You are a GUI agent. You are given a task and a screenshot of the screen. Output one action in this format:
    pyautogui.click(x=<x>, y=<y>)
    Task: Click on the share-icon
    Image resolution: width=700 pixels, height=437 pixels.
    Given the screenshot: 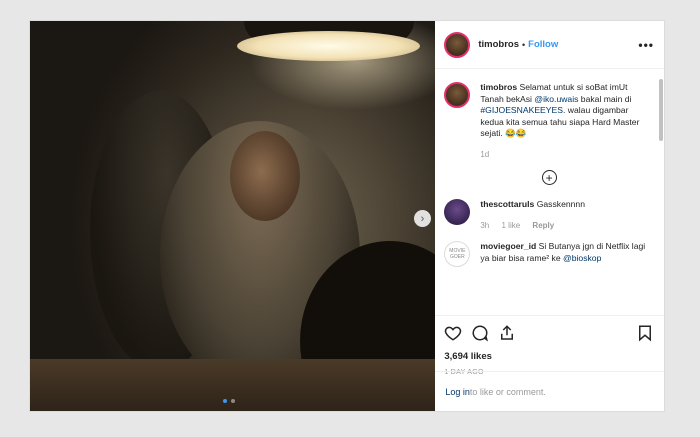 What is the action you would take?
    pyautogui.click(x=507, y=333)
    